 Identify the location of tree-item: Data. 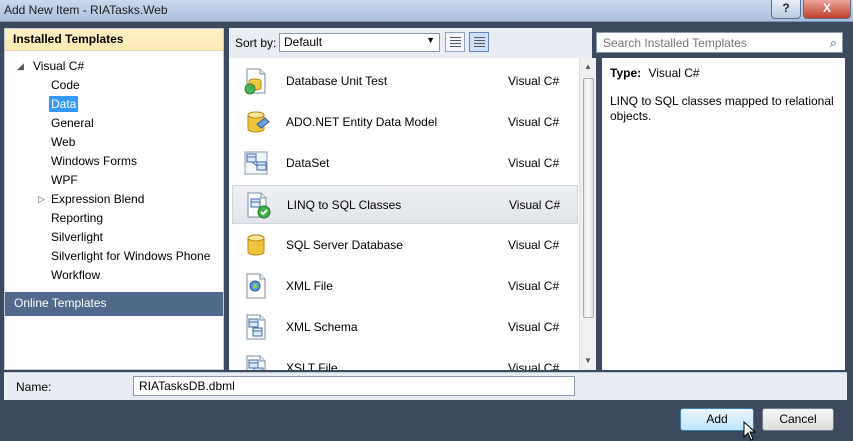
(114, 104).